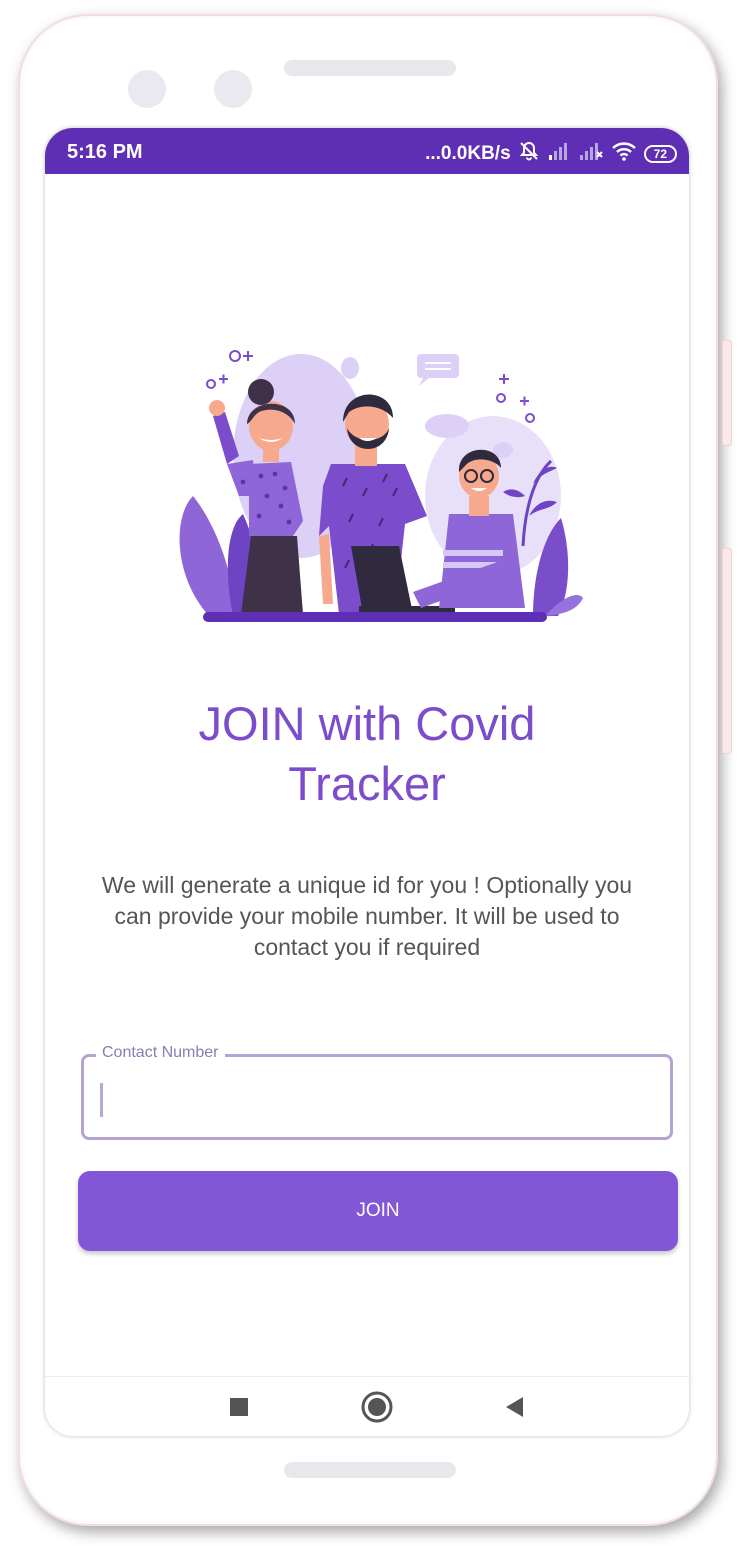 This screenshot has height=1546, width=754. I want to click on back-triangle-icon, so click(515, 1407).